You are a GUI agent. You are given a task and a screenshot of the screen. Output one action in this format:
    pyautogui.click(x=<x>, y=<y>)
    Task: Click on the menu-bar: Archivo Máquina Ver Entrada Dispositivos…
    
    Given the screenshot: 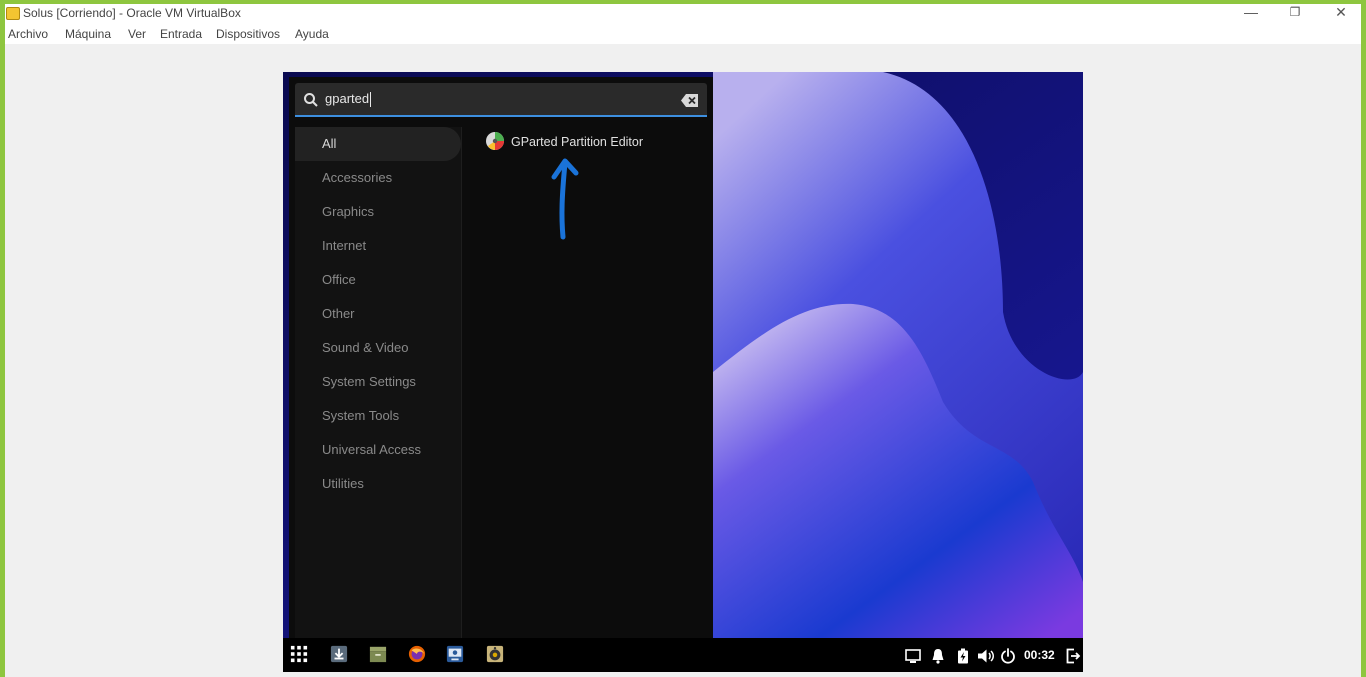 What is the action you would take?
    pyautogui.click(x=683, y=34)
    